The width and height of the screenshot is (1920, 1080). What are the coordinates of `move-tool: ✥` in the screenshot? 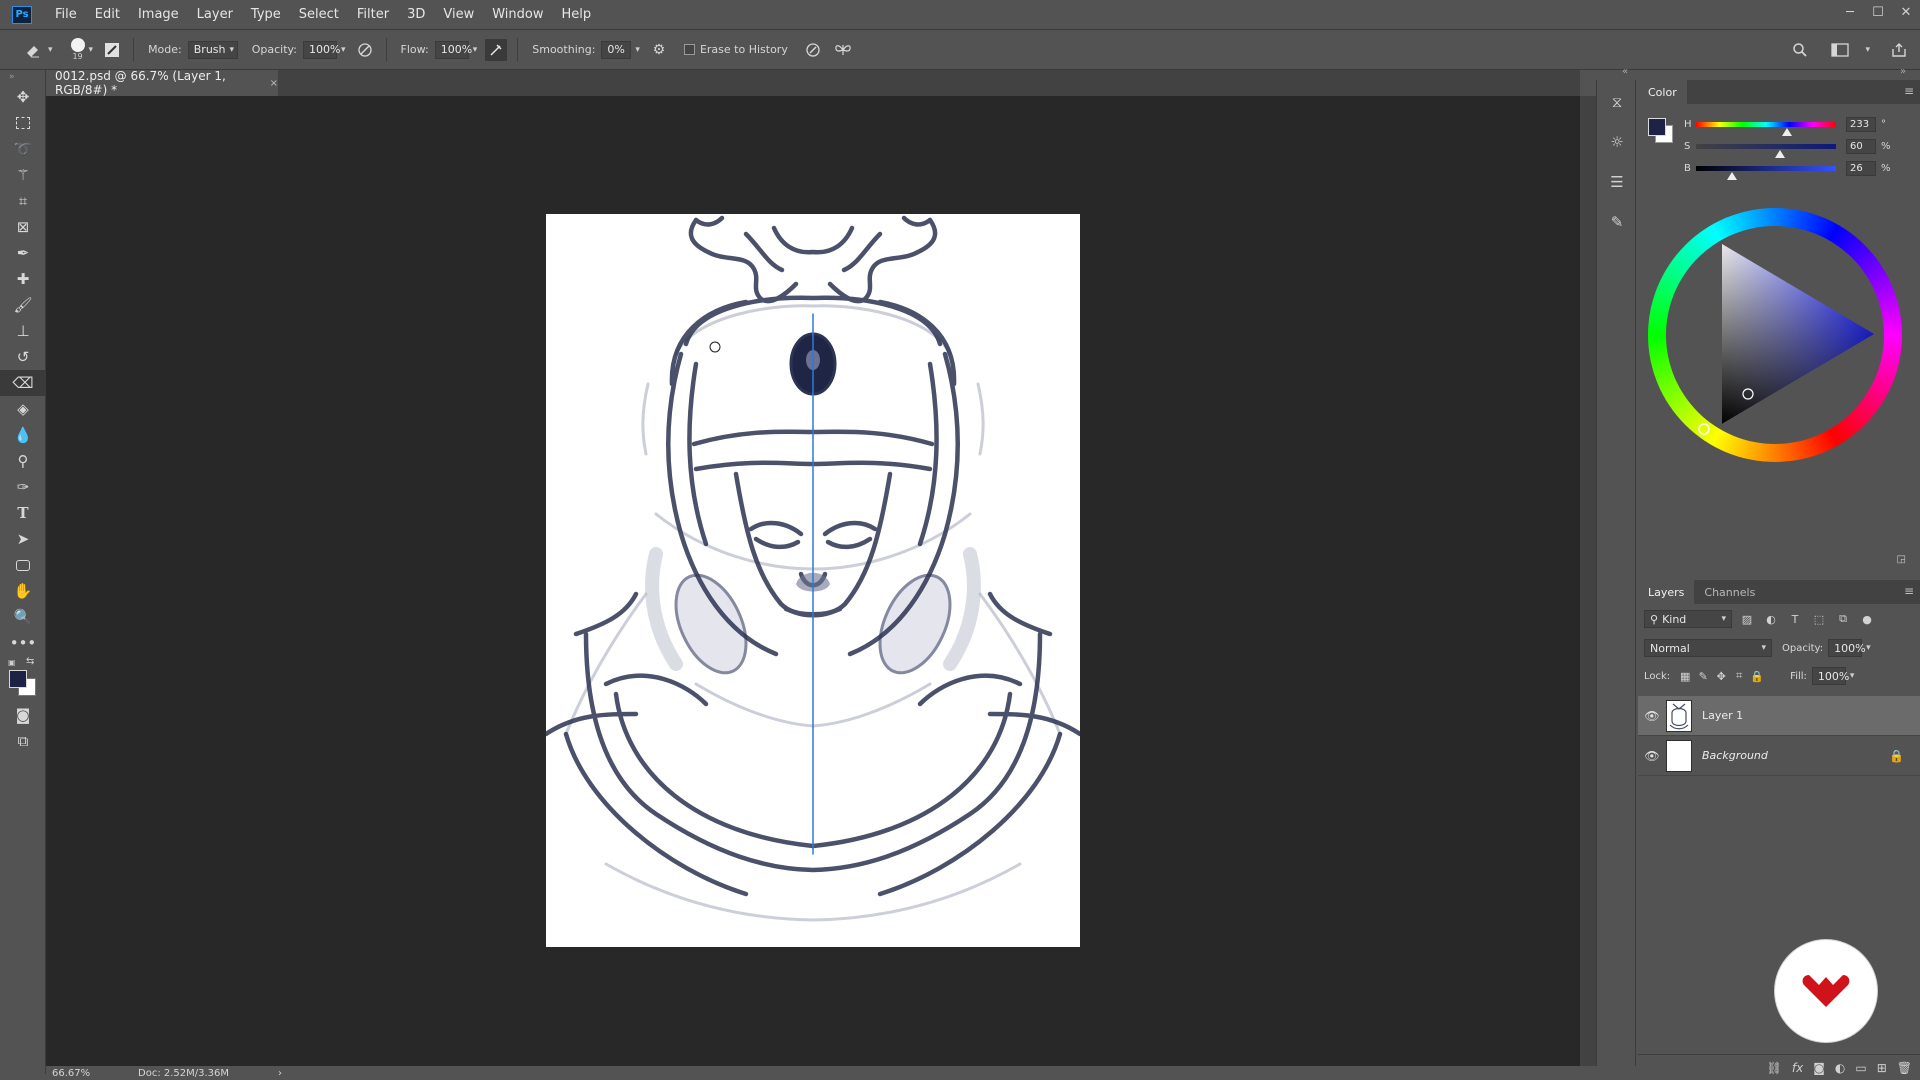 It's located at (23, 97).